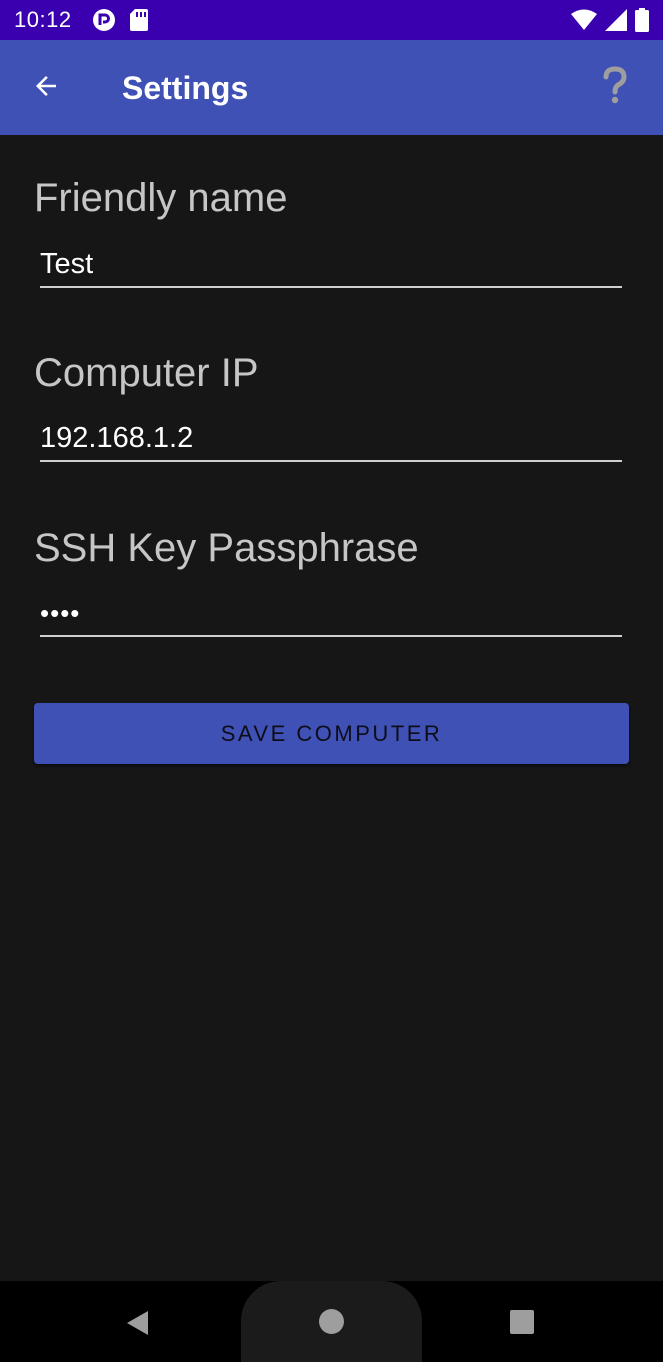 The height and width of the screenshot is (1362, 663). Describe the element at coordinates (642, 22) in the screenshot. I see `battery-icon` at that location.